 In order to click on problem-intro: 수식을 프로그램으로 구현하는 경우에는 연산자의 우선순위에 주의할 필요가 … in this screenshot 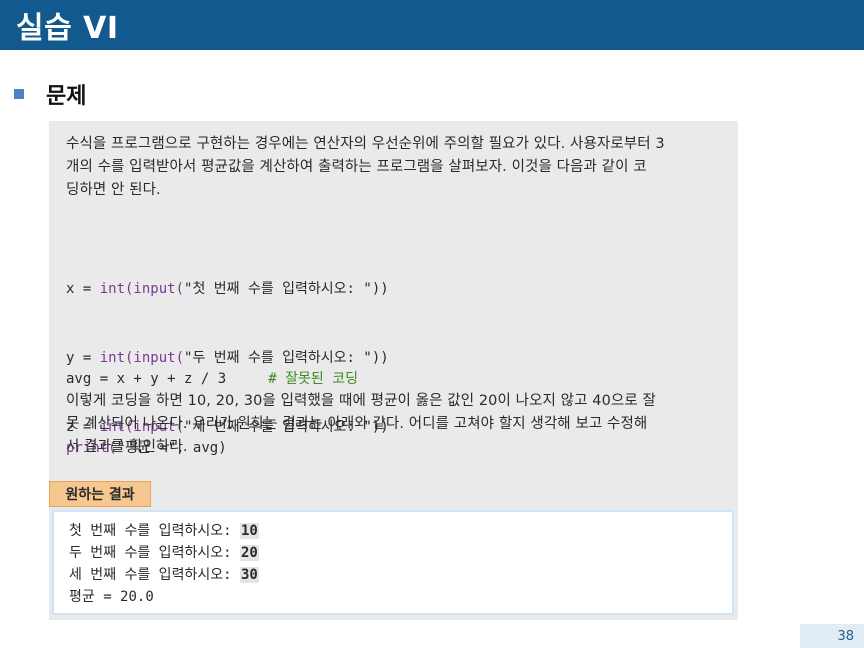, I will do `click(396, 167)`.